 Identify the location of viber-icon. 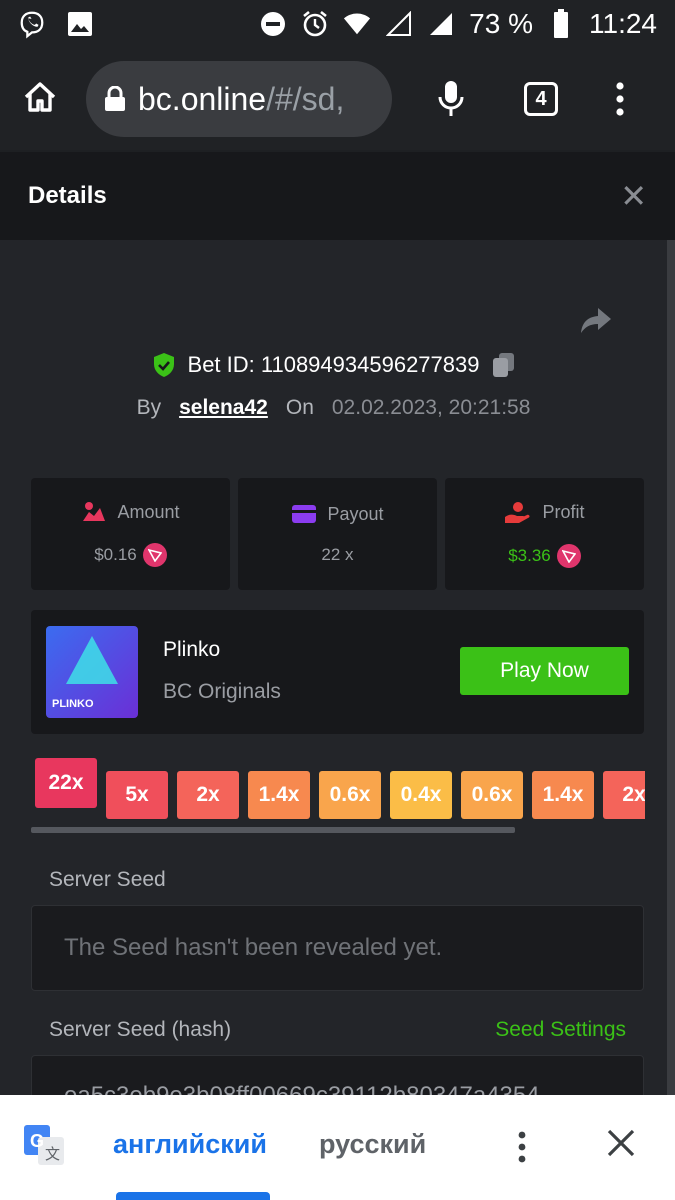
(32, 24).